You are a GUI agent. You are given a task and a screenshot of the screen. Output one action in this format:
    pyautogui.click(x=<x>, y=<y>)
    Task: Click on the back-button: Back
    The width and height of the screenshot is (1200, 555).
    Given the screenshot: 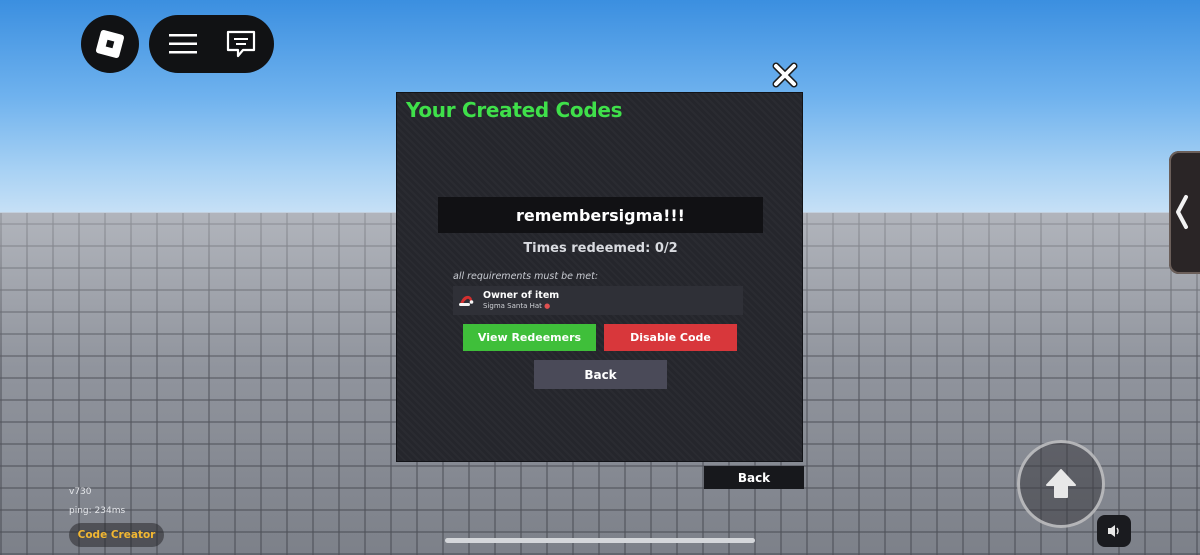 What is the action you would take?
    pyautogui.click(x=754, y=477)
    